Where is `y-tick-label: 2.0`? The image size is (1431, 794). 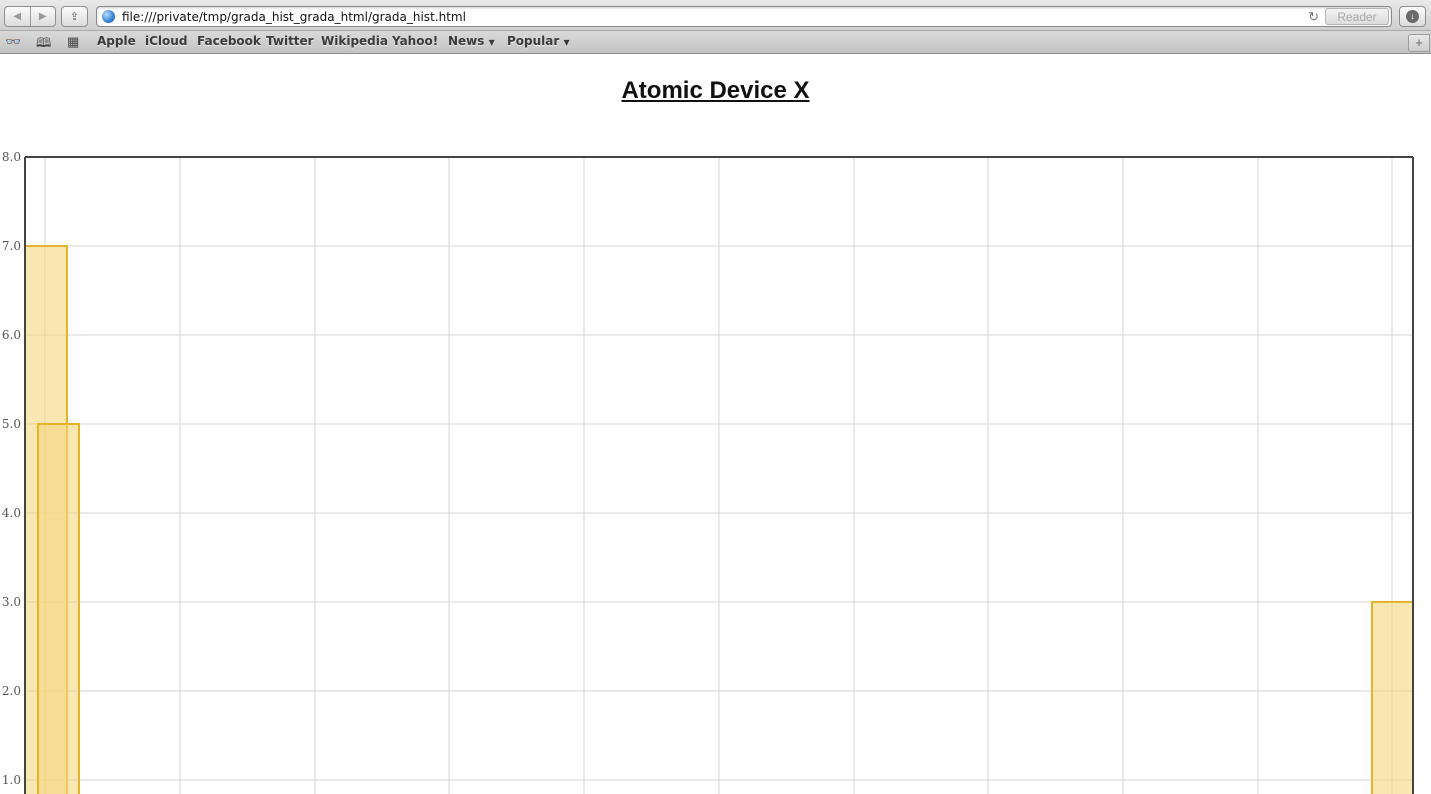 y-tick-label: 2.0 is located at coordinates (11, 691).